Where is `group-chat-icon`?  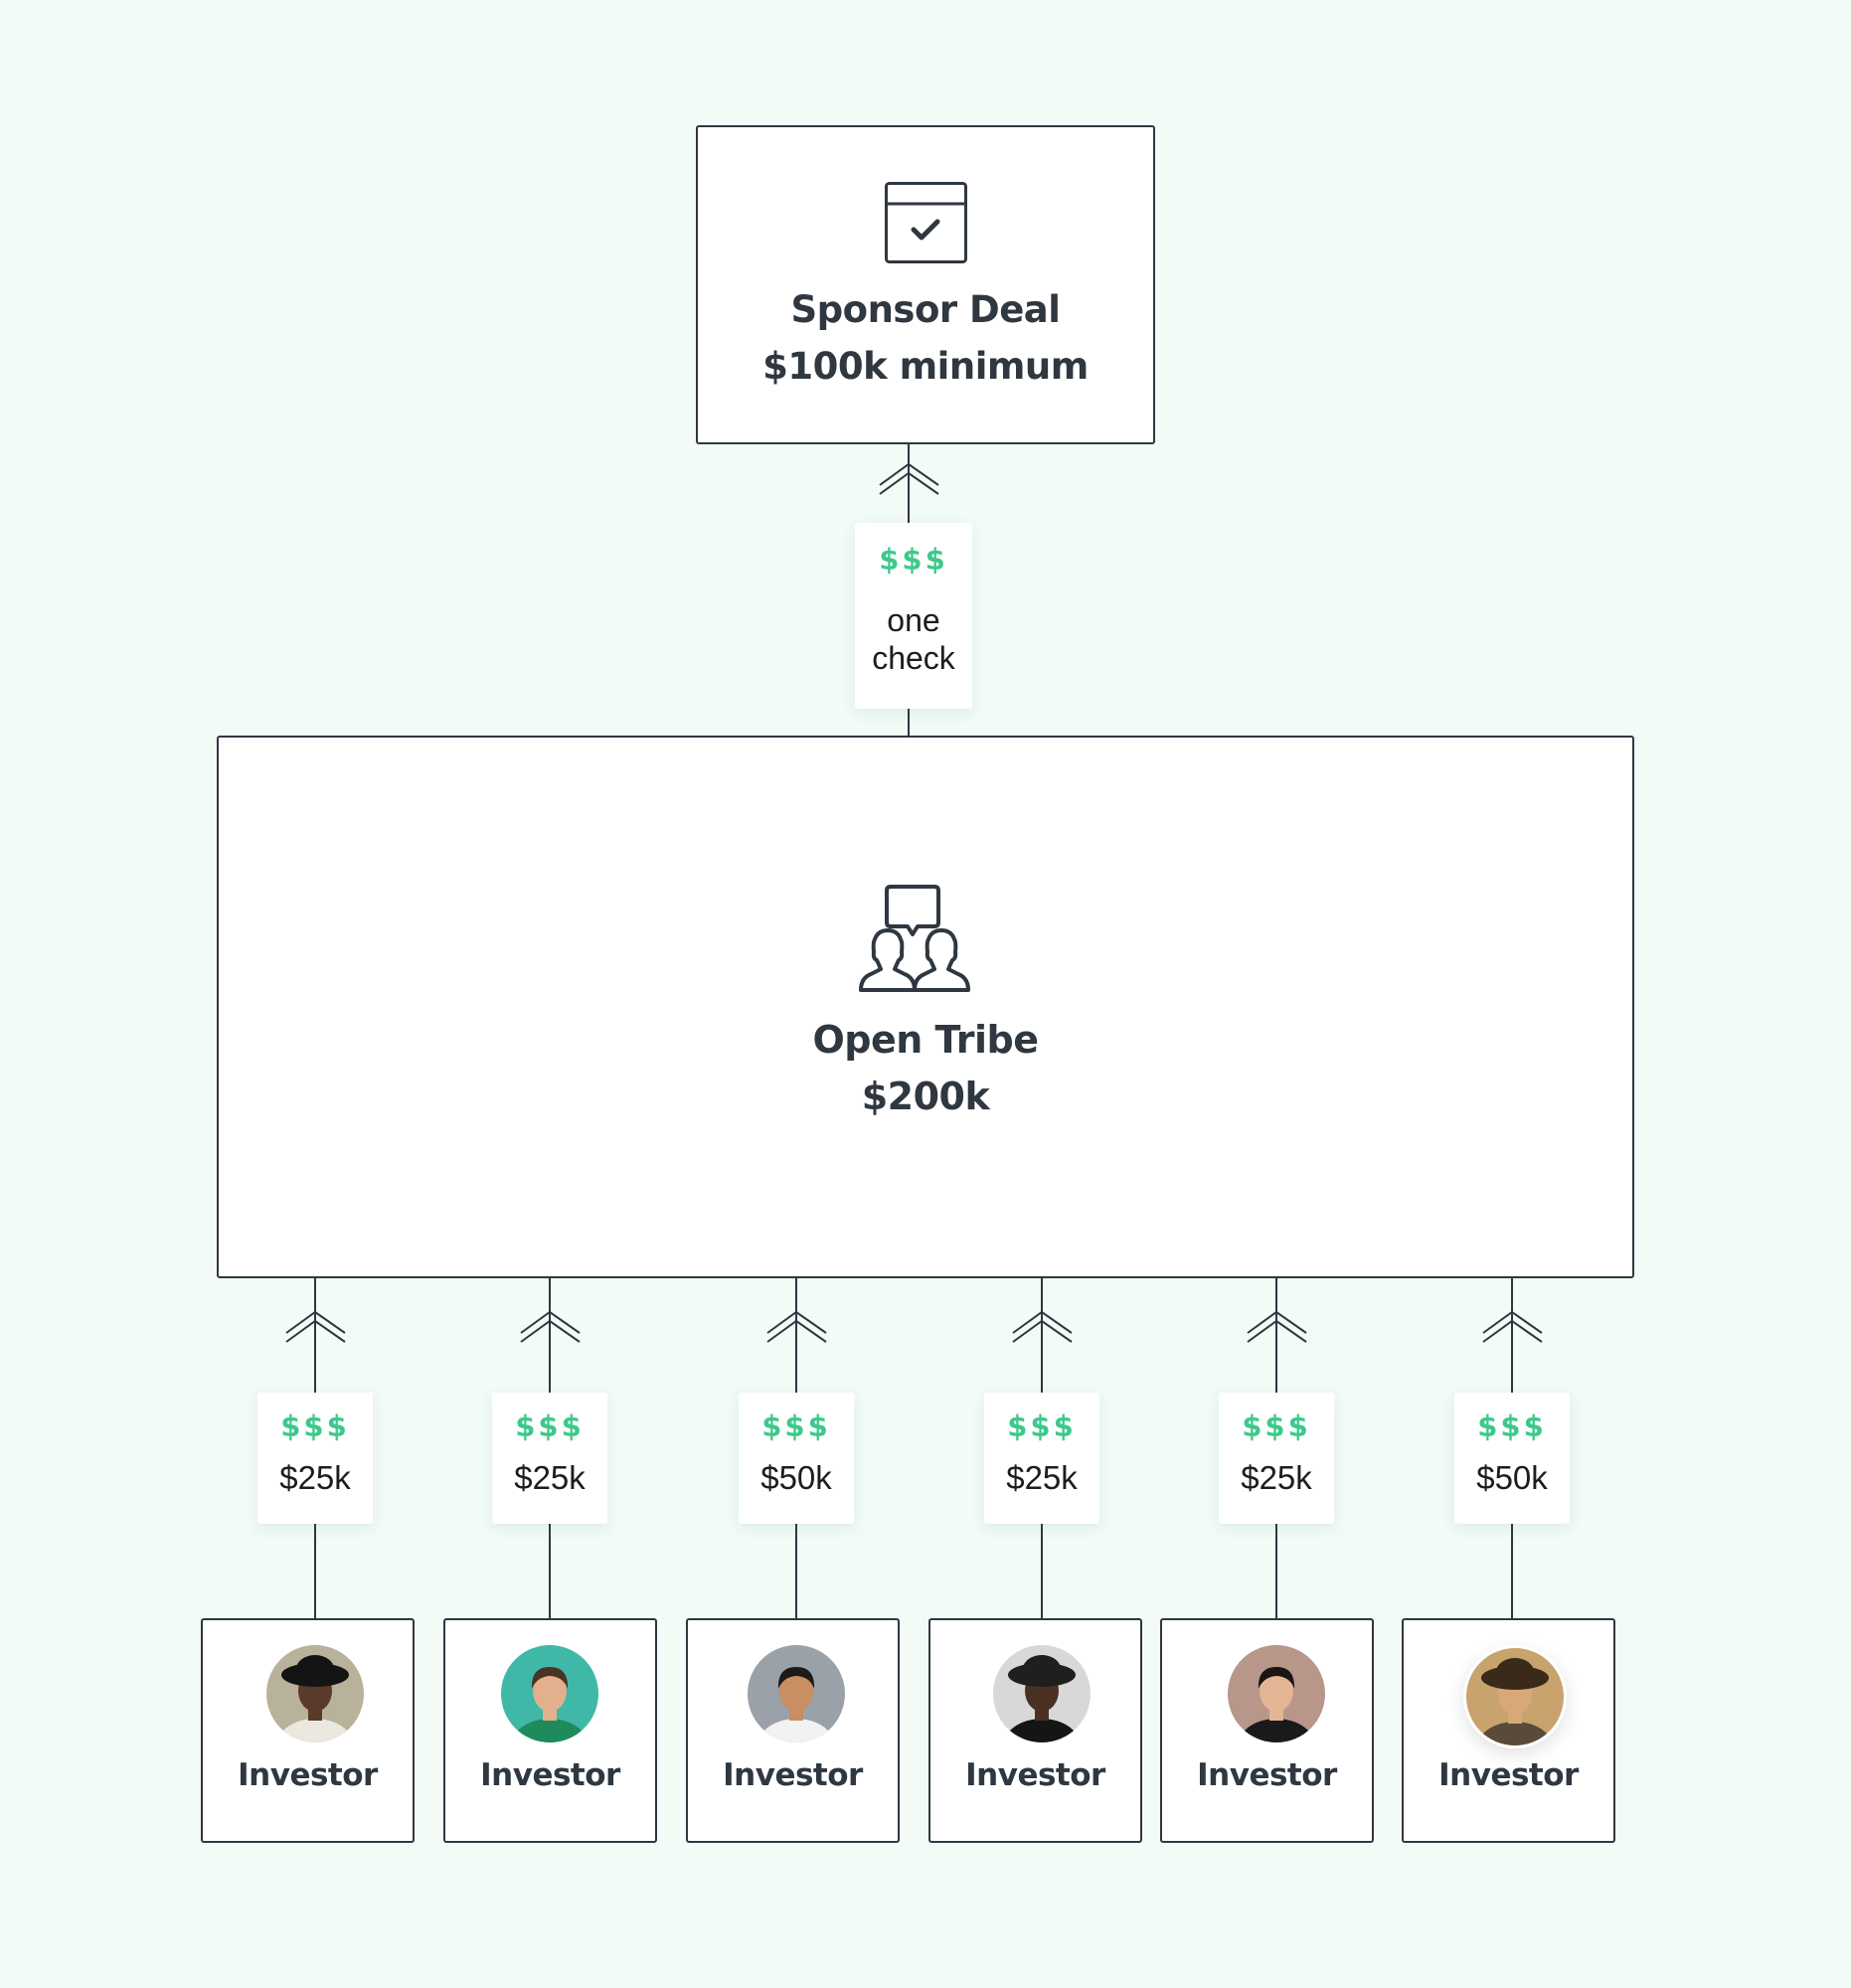 group-chat-icon is located at coordinates (914, 938).